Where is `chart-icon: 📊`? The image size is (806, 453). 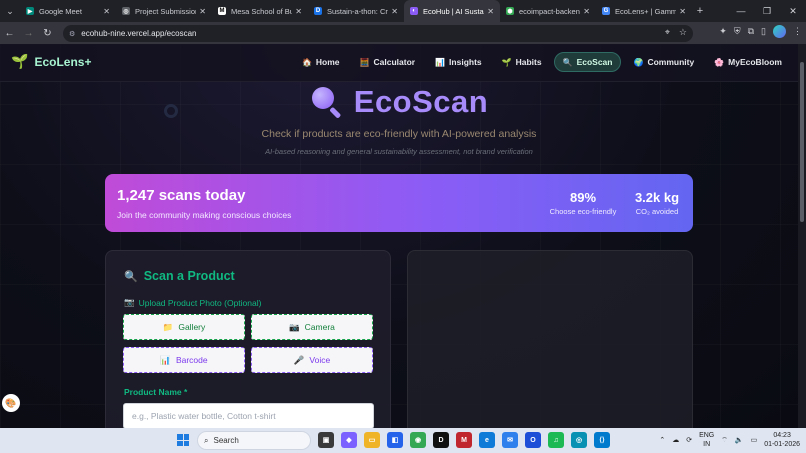 chart-icon: 📊 is located at coordinates (440, 62).